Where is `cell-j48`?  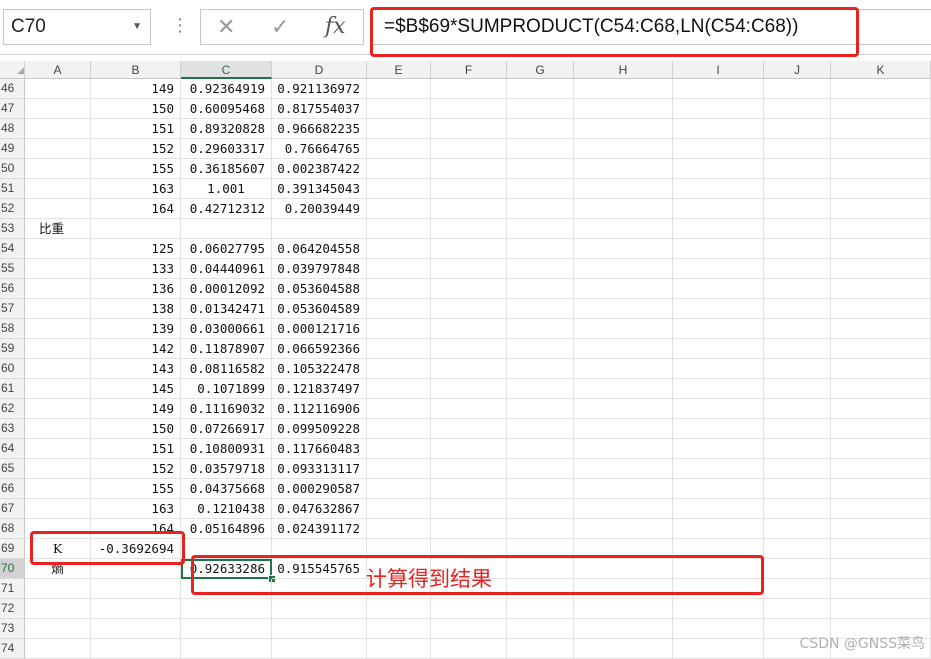 cell-j48 is located at coordinates (797, 129).